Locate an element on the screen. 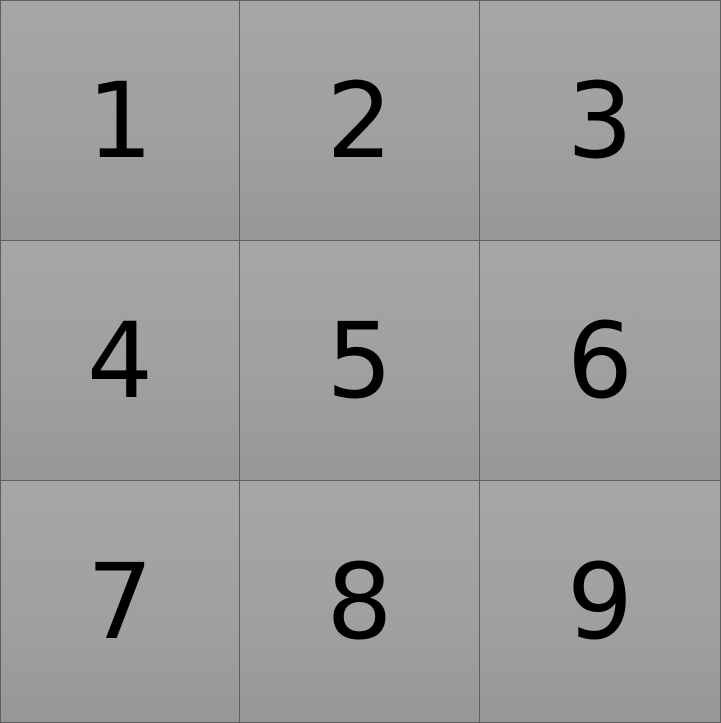 Image resolution: width=721 pixels, height=723 pixels. tile-number: 6 is located at coordinates (600, 360).